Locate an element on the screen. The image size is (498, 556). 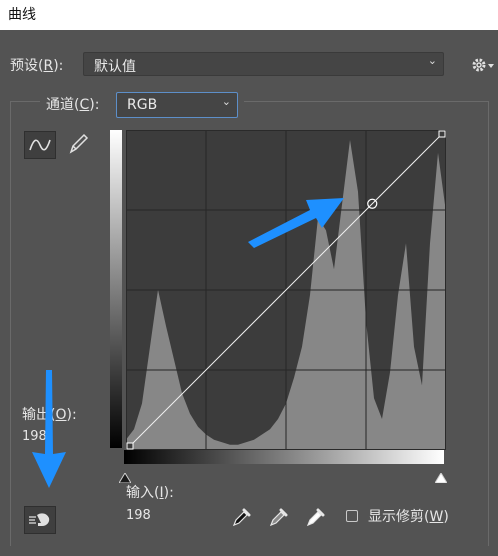
annotation-arrow-to-tool is located at coordinates (49, 430).